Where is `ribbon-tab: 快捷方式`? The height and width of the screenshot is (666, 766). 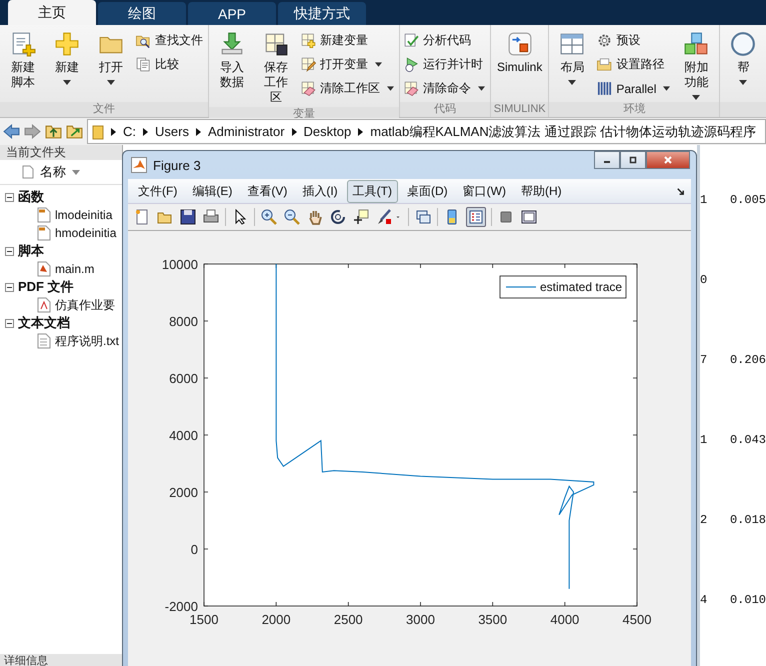 ribbon-tab: 快捷方式 is located at coordinates (322, 13).